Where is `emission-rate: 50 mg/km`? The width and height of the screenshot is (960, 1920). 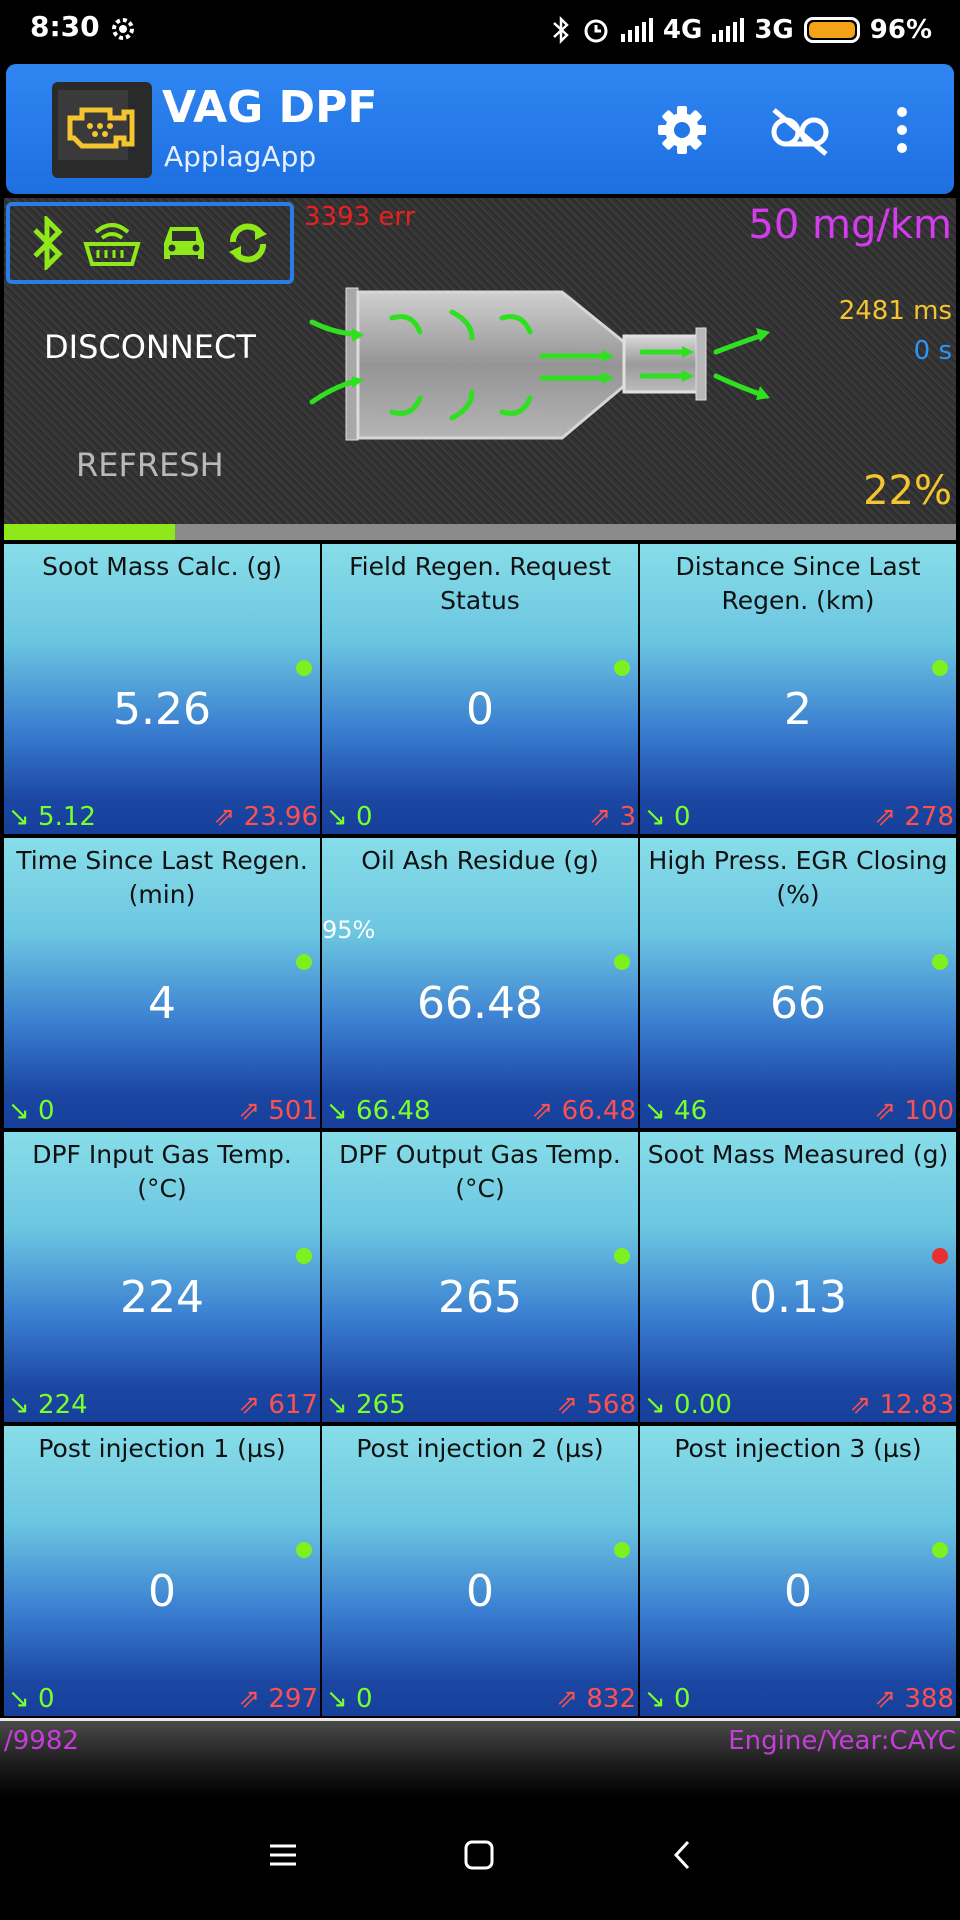 emission-rate: 50 mg/km is located at coordinates (850, 225).